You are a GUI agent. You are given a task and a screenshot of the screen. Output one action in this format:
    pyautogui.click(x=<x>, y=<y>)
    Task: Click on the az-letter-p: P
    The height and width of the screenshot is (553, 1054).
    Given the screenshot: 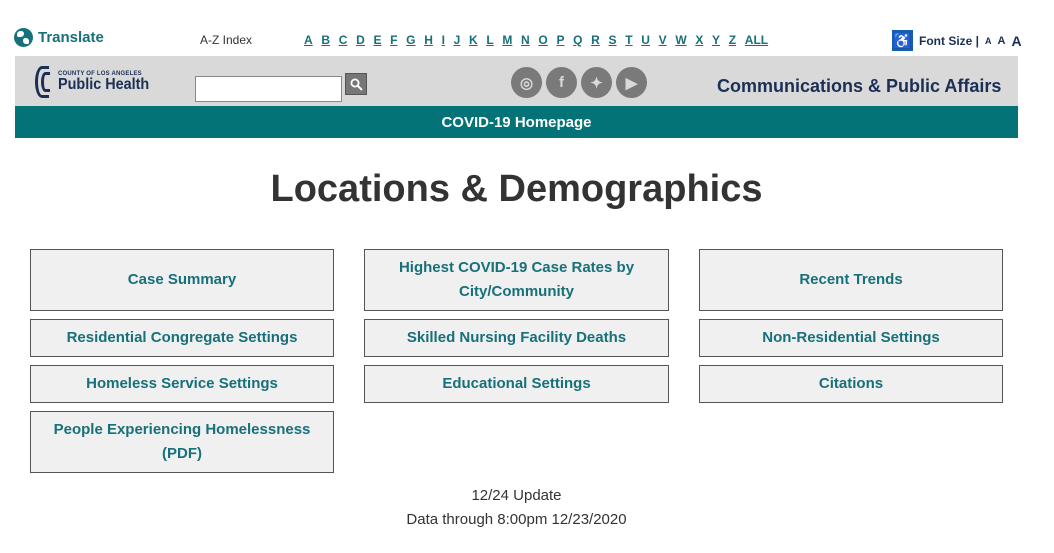 What is the action you would take?
    pyautogui.click(x=560, y=40)
    